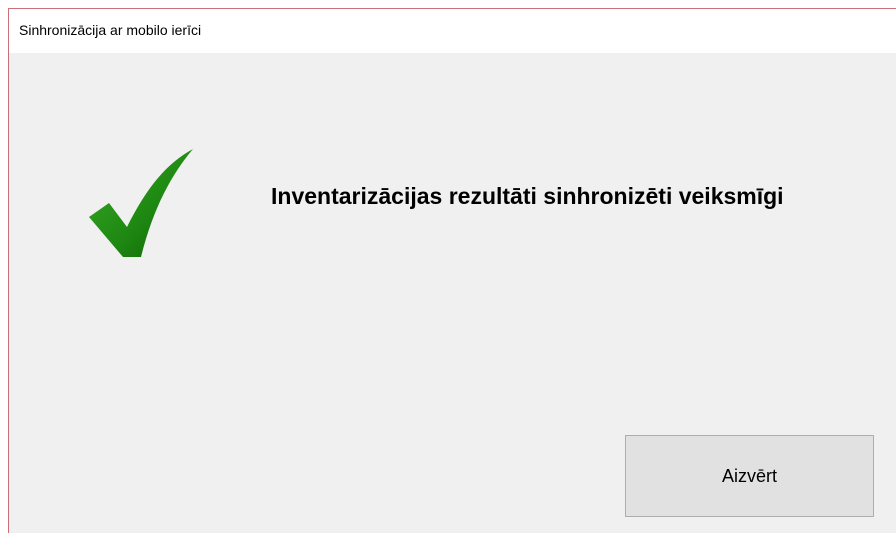  What do you see at coordinates (141, 203) in the screenshot?
I see `checkmark-icon` at bounding box center [141, 203].